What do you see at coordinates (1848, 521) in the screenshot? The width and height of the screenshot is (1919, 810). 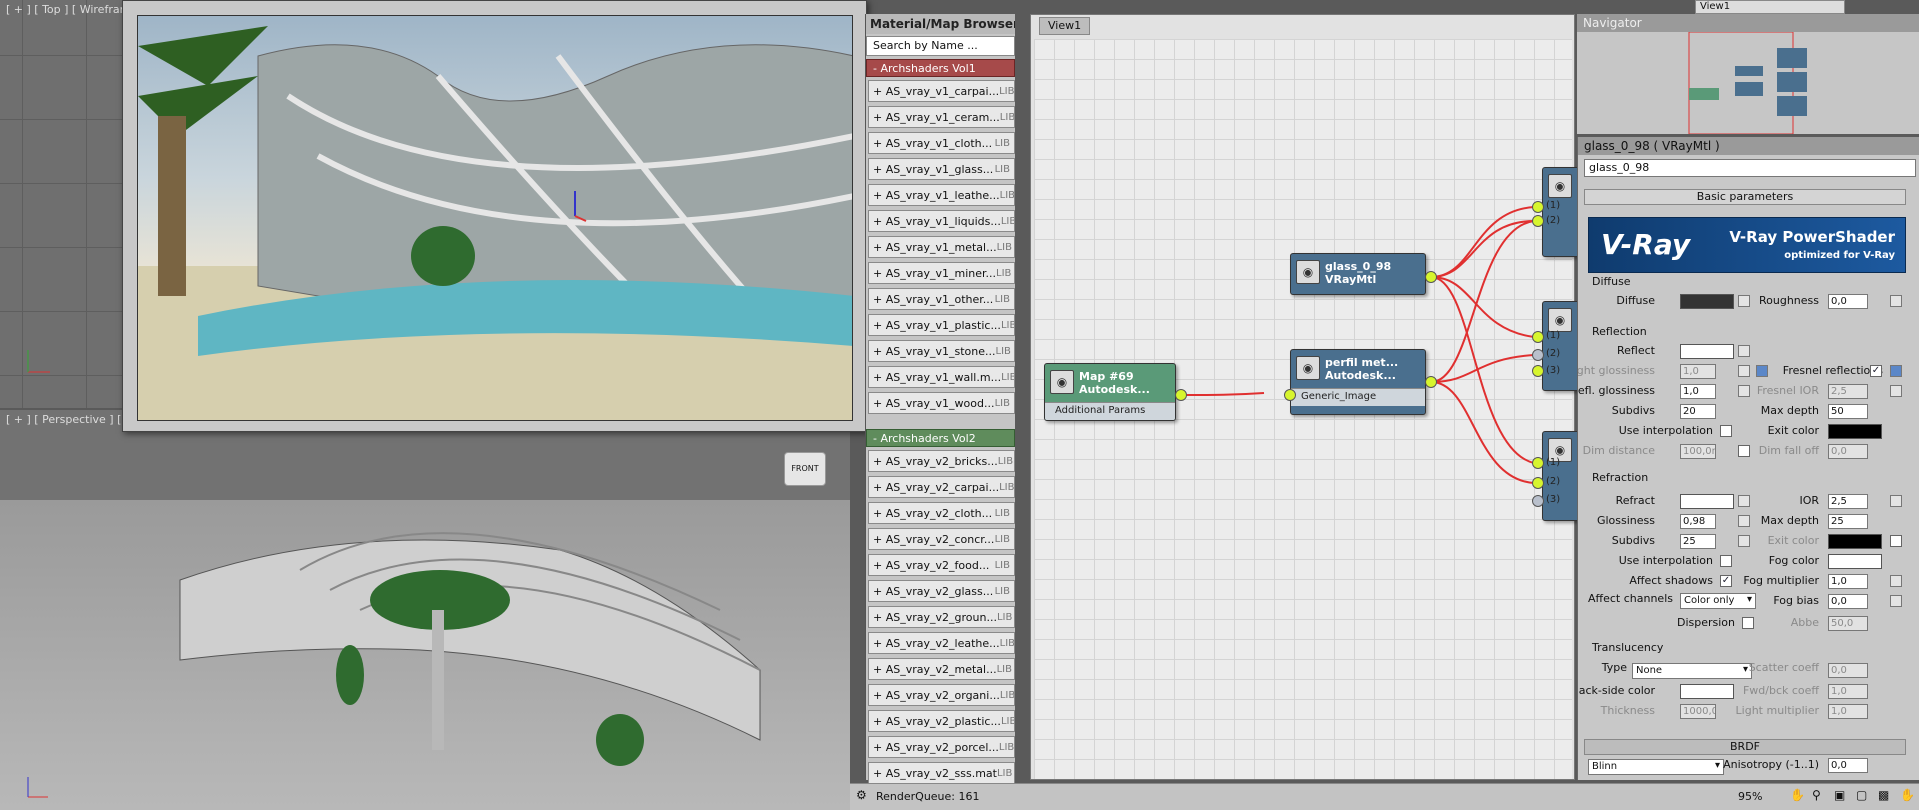 I see `refr-max-depth-field: 25` at bounding box center [1848, 521].